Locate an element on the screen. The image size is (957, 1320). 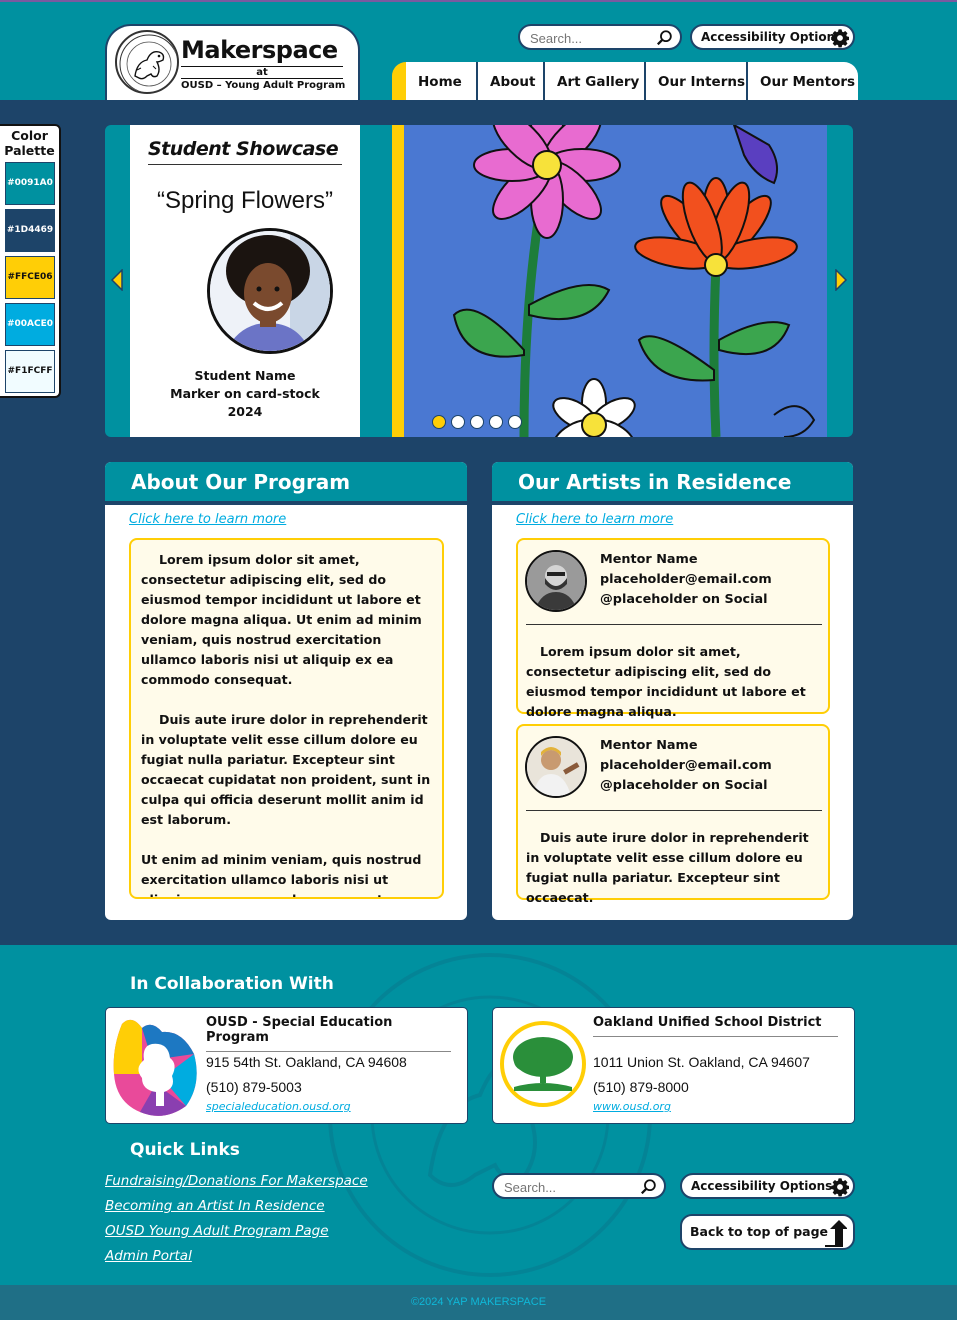
partner-name: Oakland Unified School District is located at coordinates (715, 1026).